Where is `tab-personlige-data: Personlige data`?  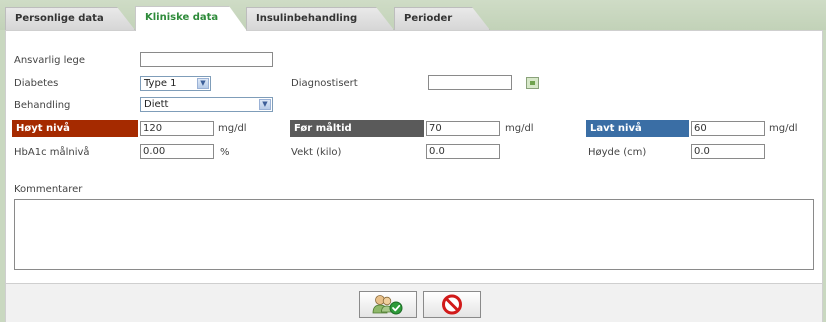 tab-personlige-data: Personlige data is located at coordinates (70, 18).